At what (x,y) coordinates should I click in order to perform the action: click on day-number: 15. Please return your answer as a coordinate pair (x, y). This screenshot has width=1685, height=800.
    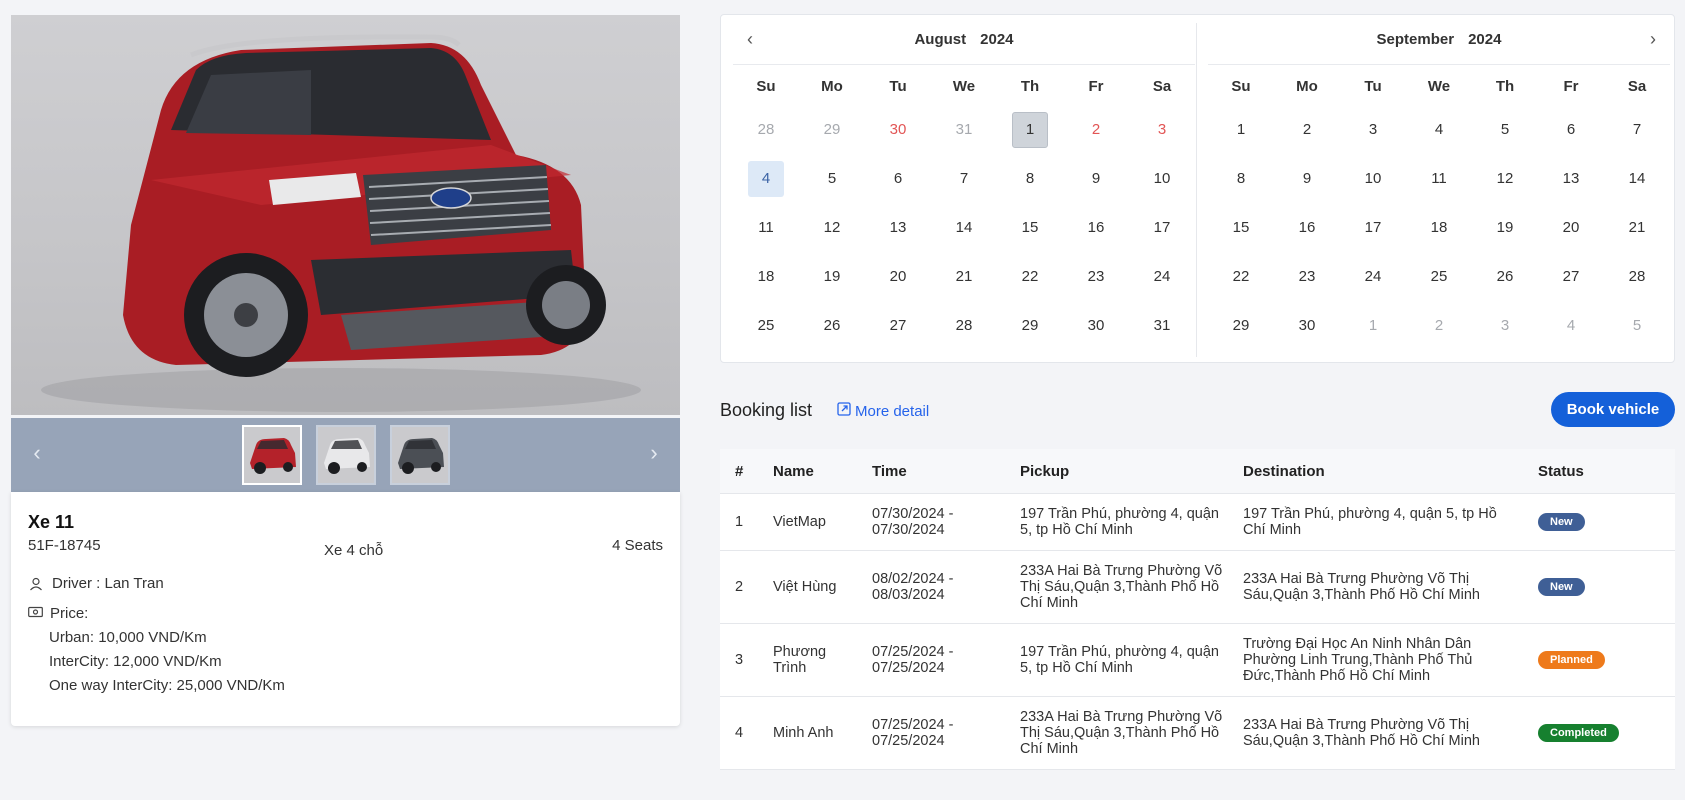
    Looking at the image, I should click on (1241, 227).